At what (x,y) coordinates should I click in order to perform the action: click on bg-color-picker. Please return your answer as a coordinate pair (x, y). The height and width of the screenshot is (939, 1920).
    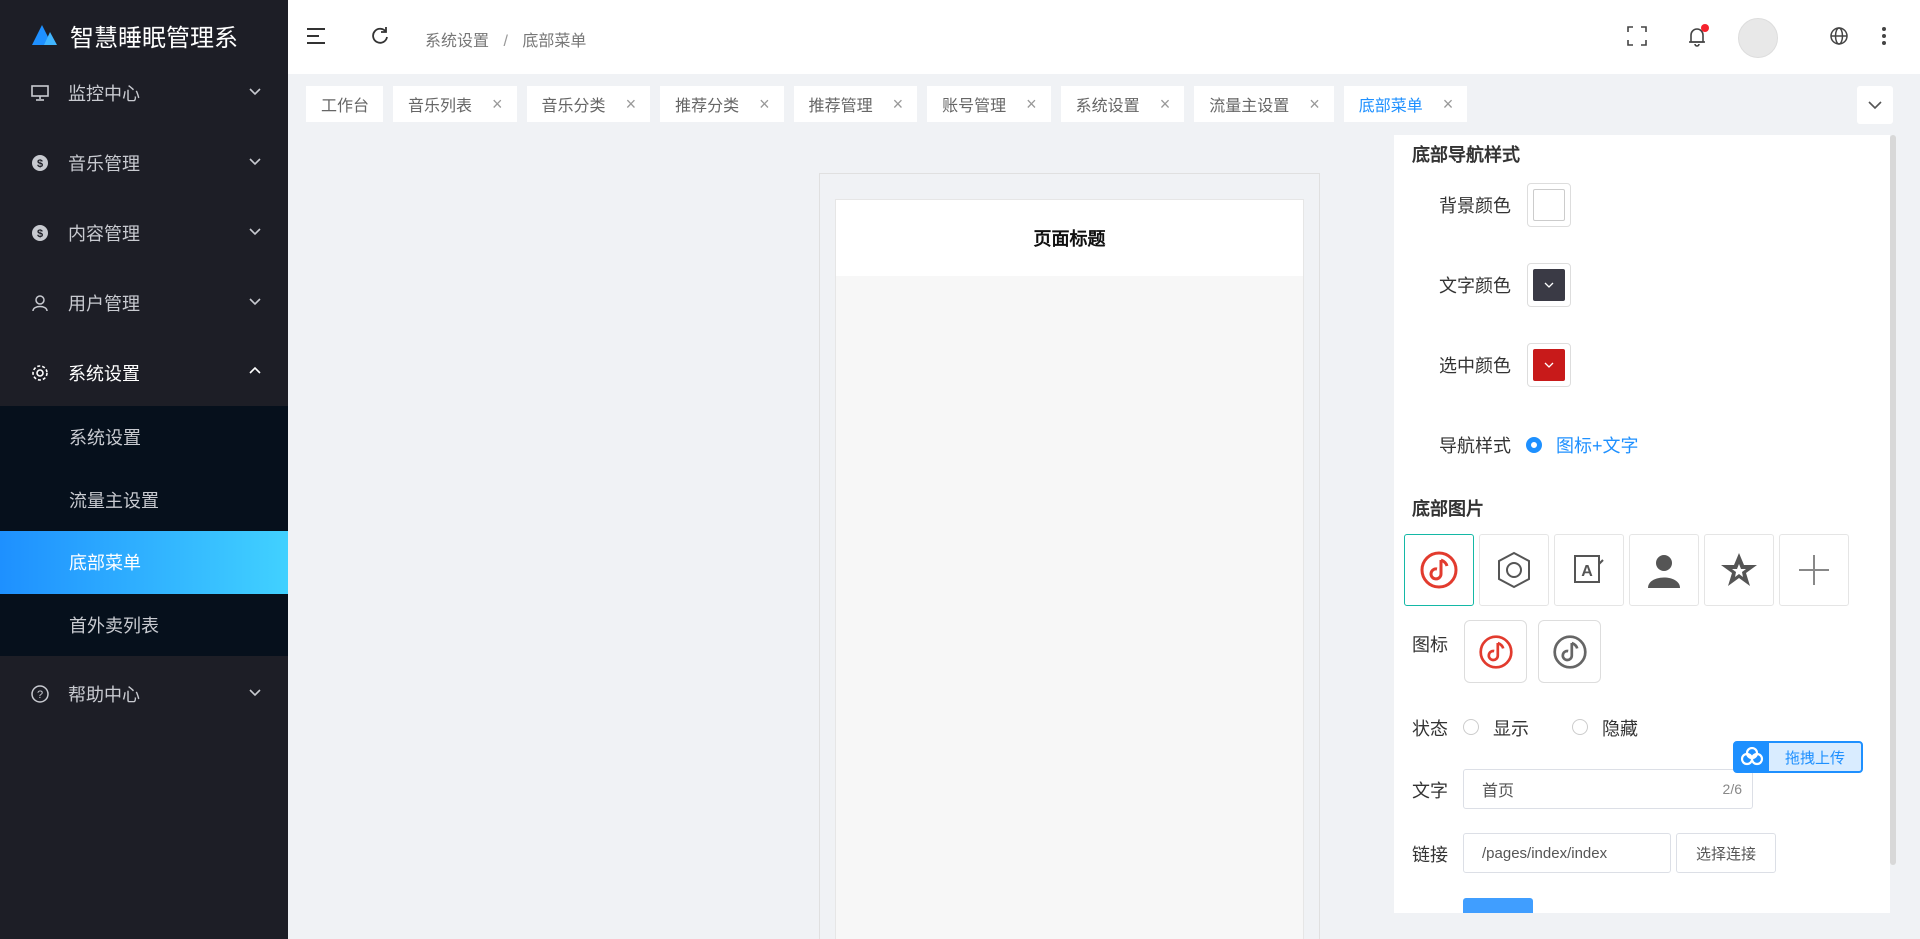
    Looking at the image, I should click on (1549, 205).